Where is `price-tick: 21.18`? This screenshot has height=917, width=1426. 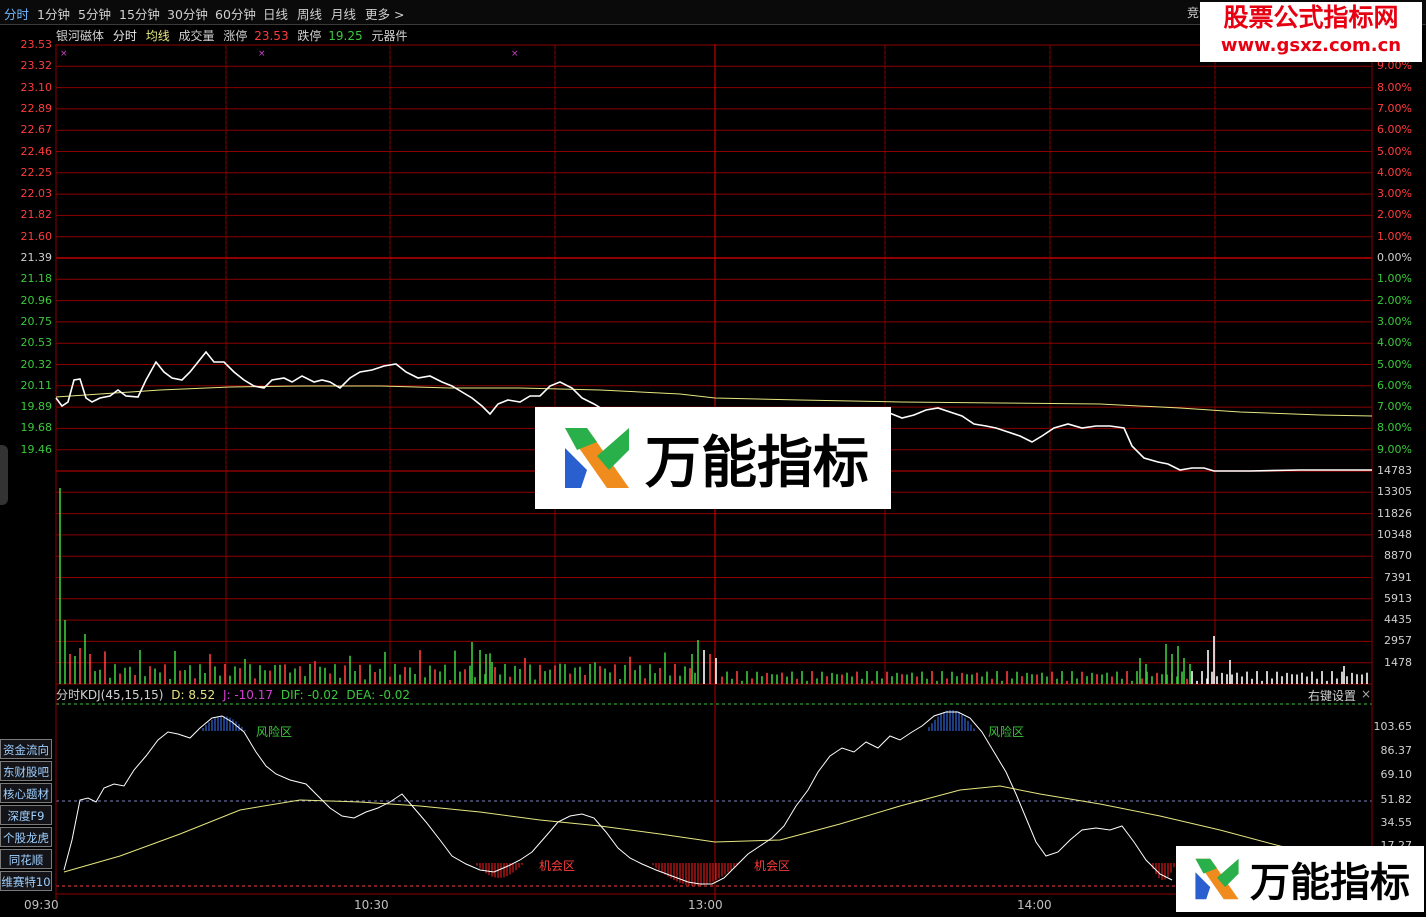 price-tick: 21.18 is located at coordinates (36, 279).